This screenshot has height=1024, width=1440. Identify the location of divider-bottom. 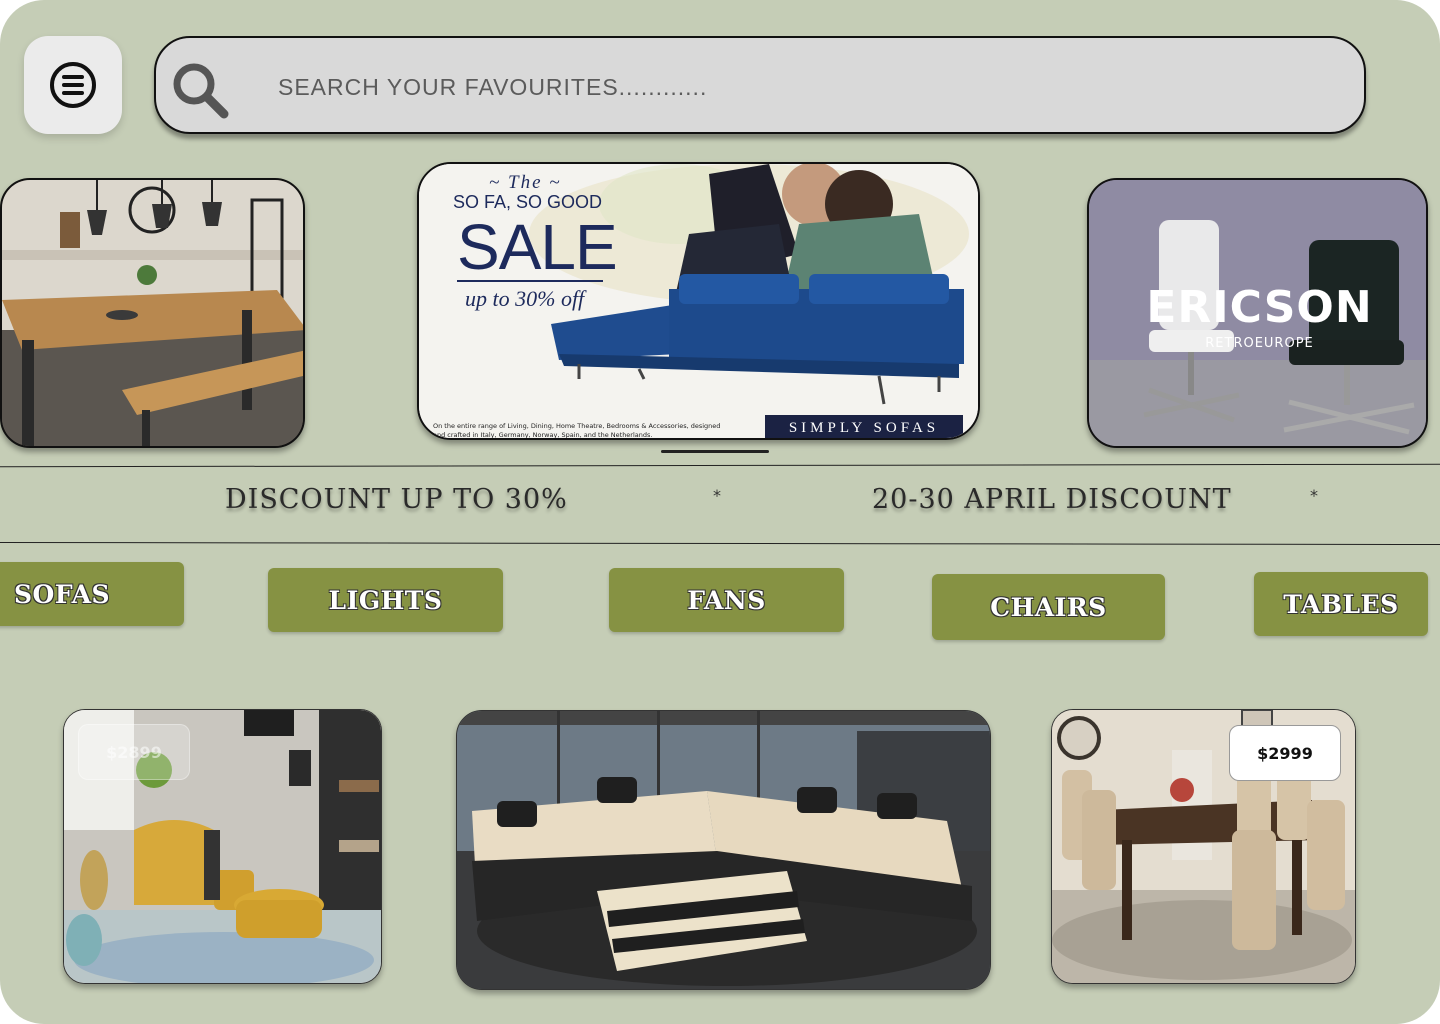
(720, 543).